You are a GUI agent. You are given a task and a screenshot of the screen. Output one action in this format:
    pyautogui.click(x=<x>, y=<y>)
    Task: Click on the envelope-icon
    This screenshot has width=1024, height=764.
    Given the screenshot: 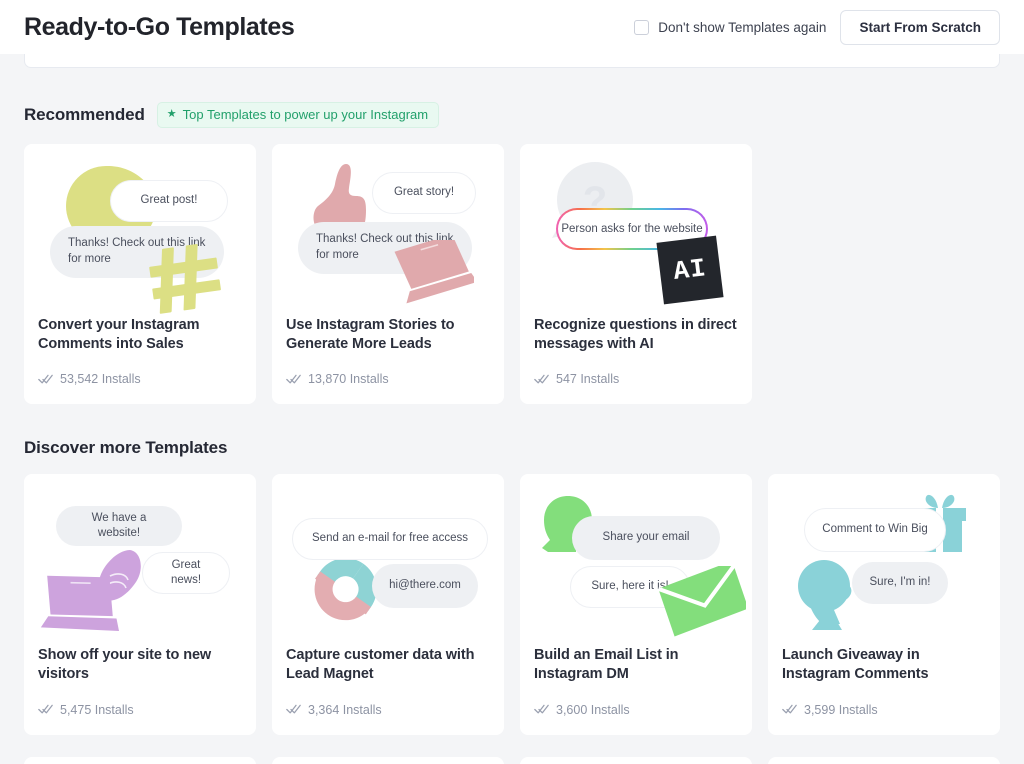 What is the action you would take?
    pyautogui.click(x=702, y=601)
    